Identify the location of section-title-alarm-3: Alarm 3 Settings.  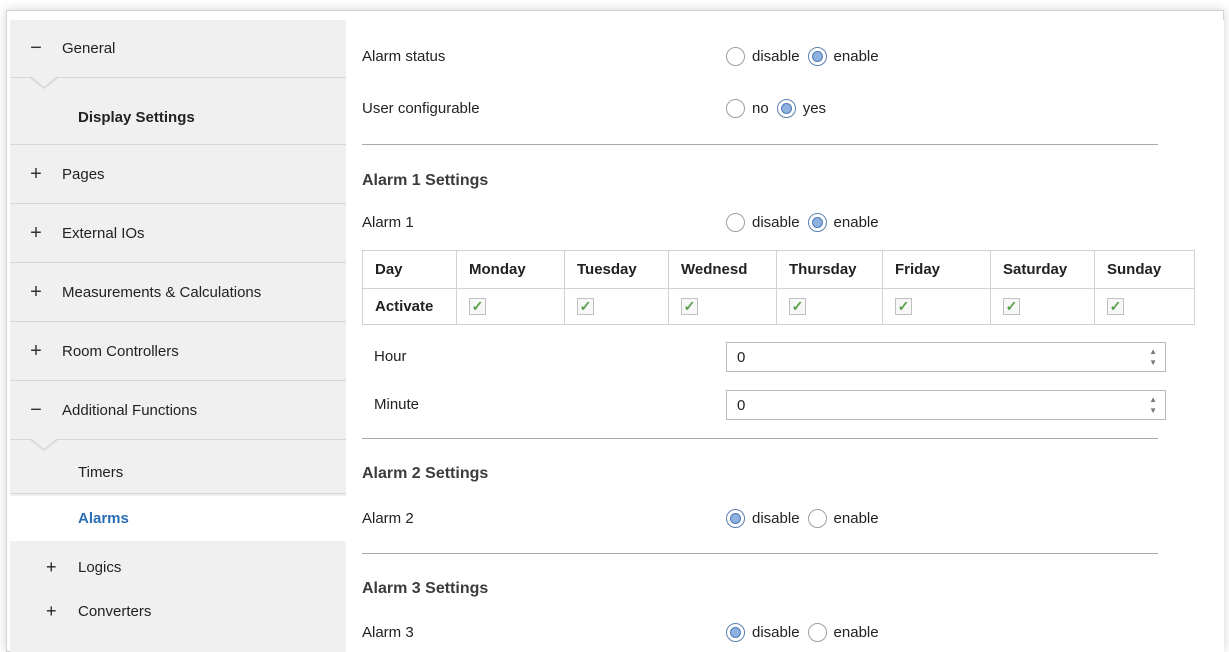
(425, 588).